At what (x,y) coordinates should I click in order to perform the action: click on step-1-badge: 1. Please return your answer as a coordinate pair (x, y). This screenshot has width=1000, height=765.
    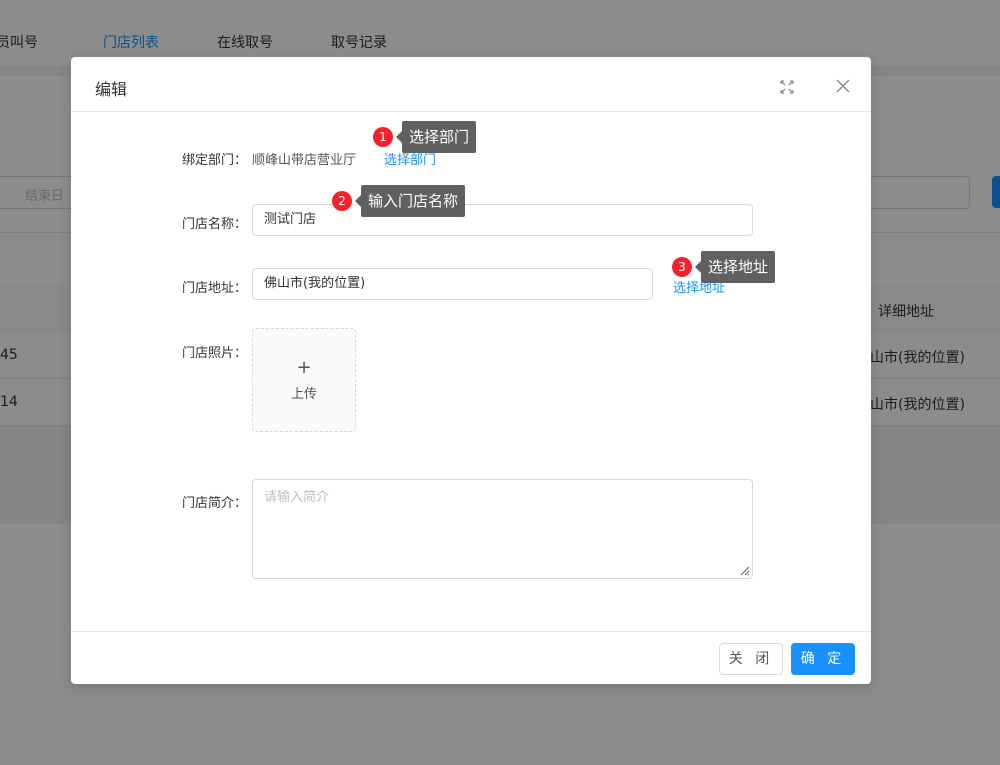
    Looking at the image, I should click on (383, 137).